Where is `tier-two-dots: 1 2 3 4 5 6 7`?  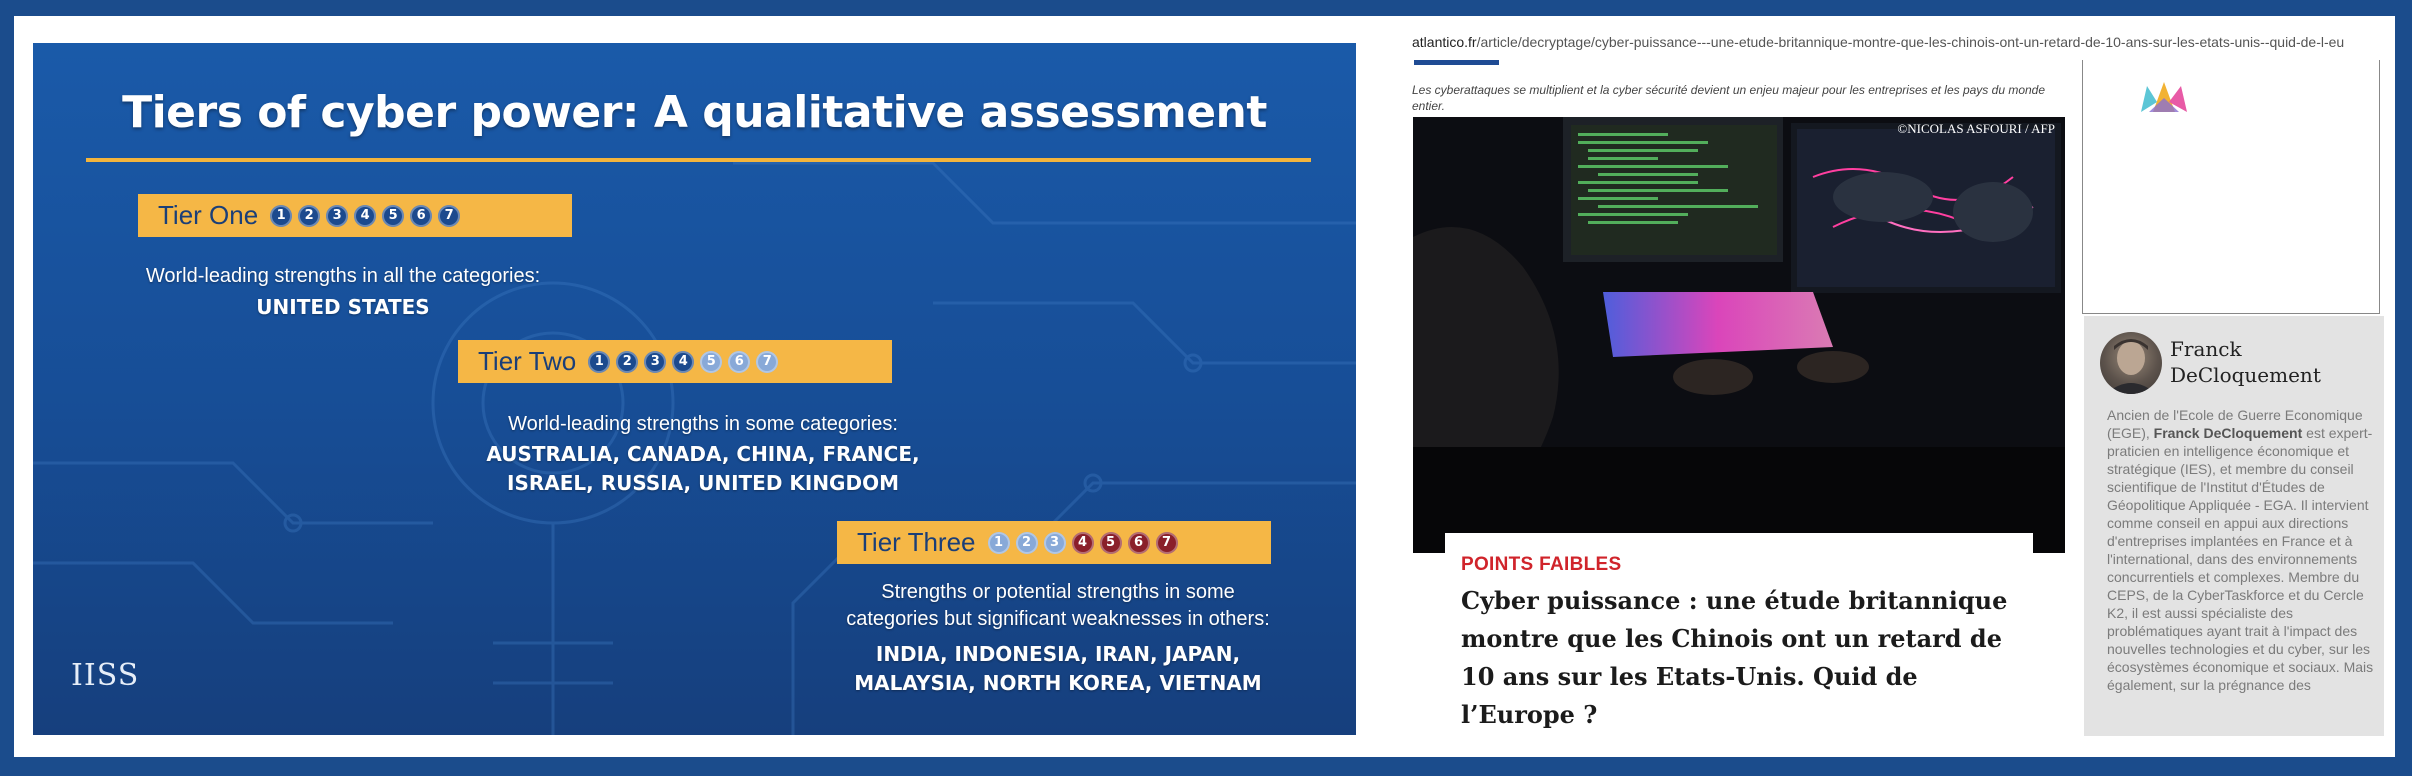 tier-two-dots: 1 2 3 4 5 6 7 is located at coordinates (683, 361).